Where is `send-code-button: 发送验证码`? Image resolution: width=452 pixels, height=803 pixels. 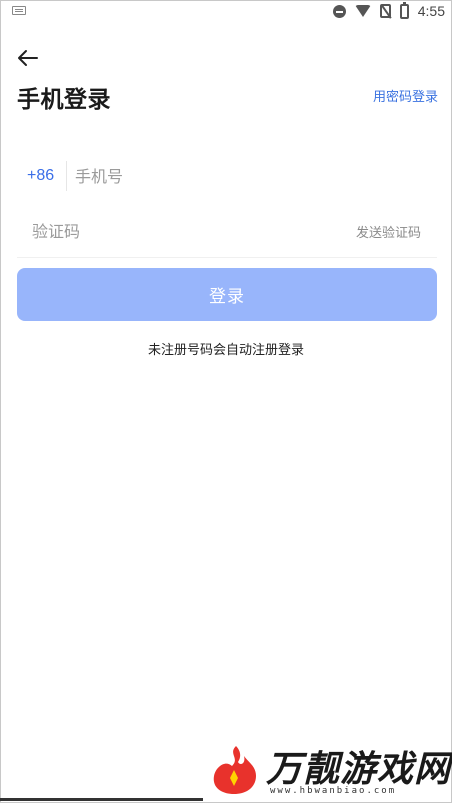 send-code-button: 发送验证码 is located at coordinates (388, 231).